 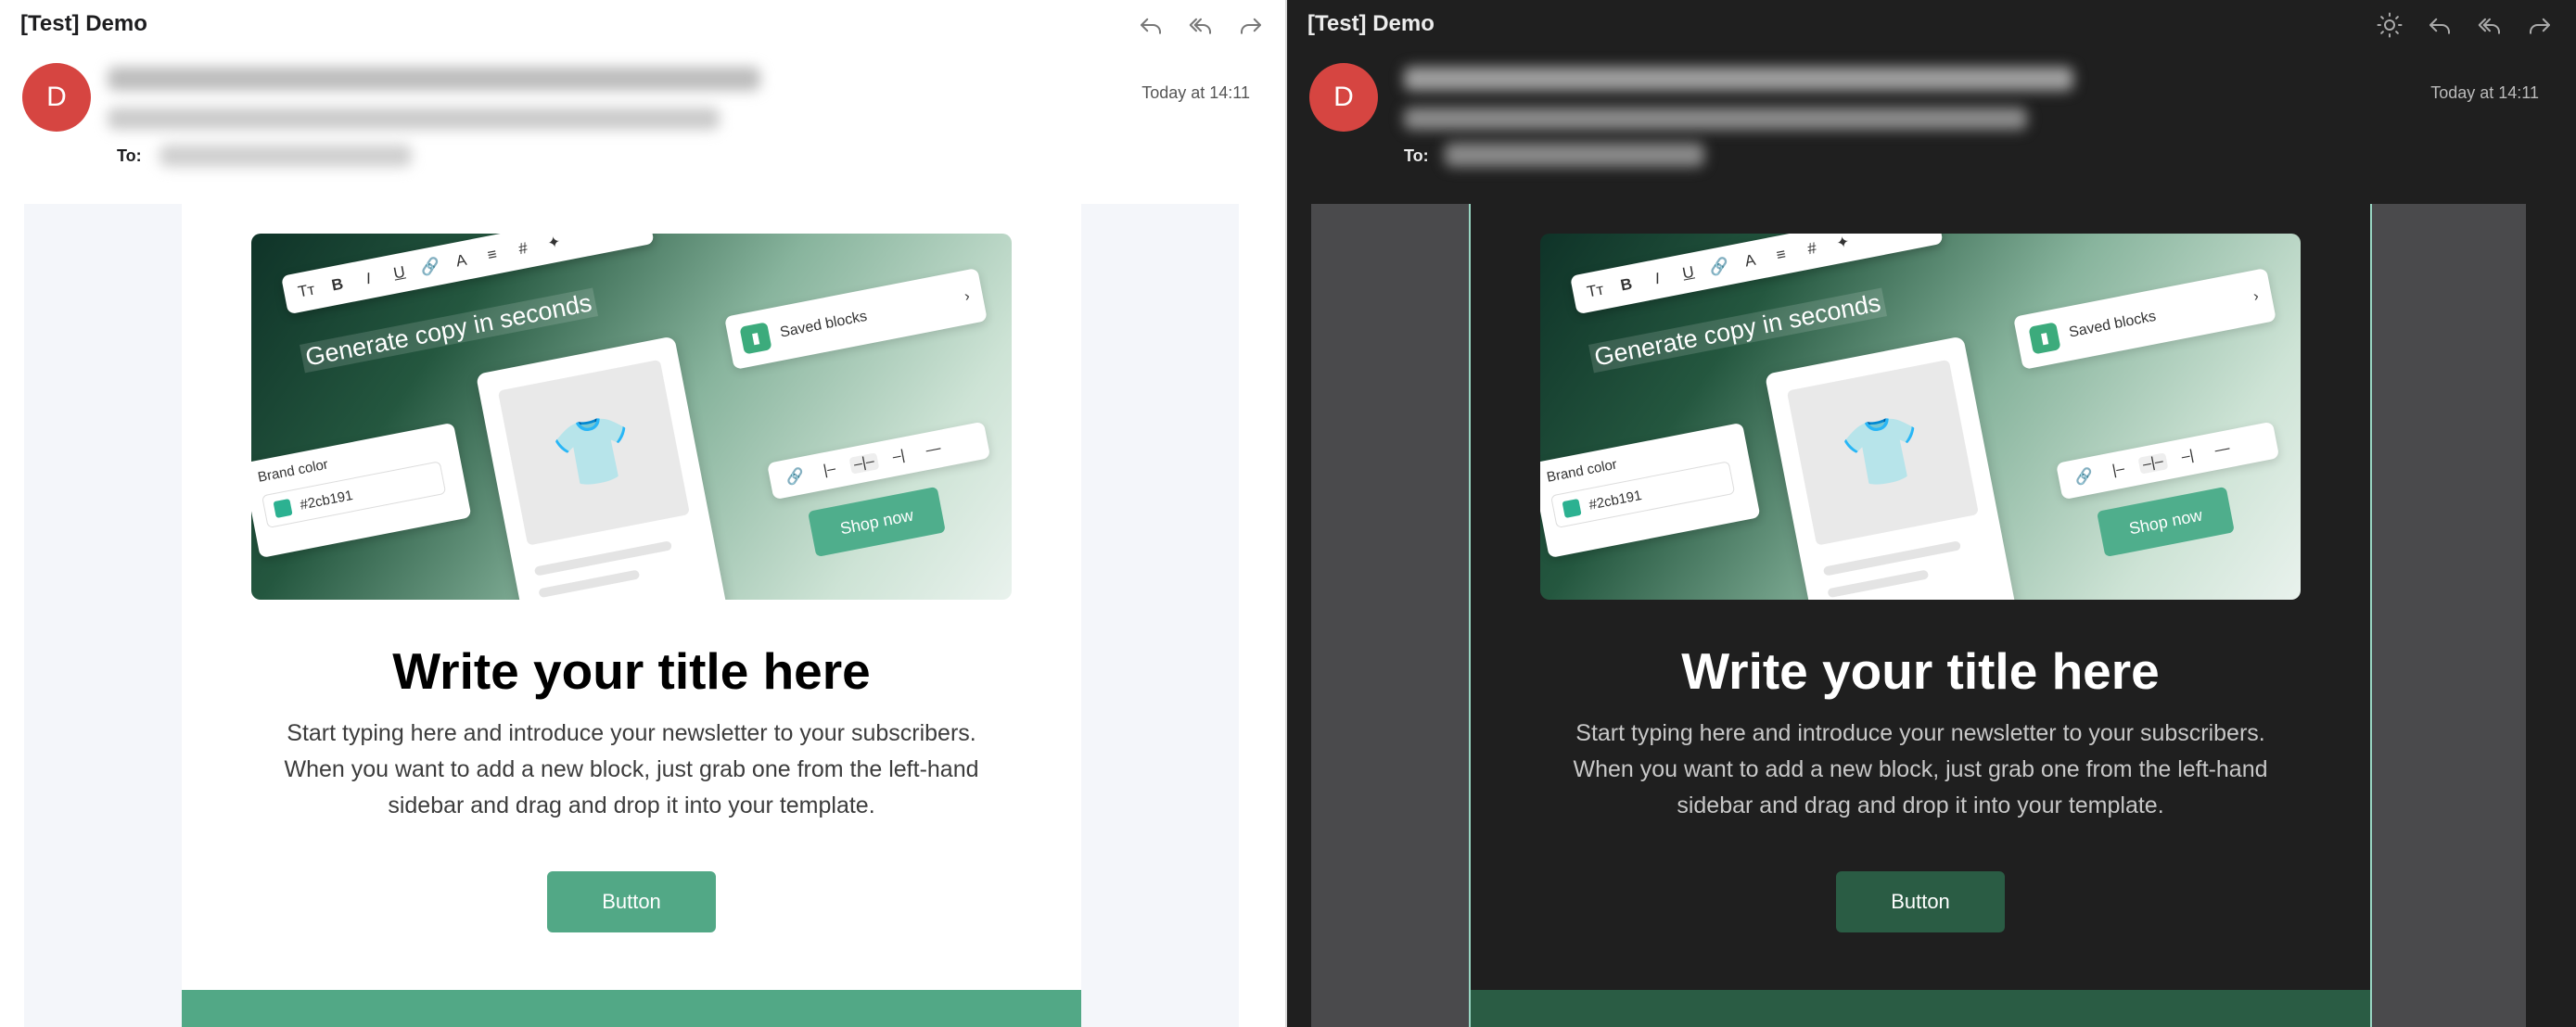 I want to click on brightness-icon, so click(x=2390, y=25).